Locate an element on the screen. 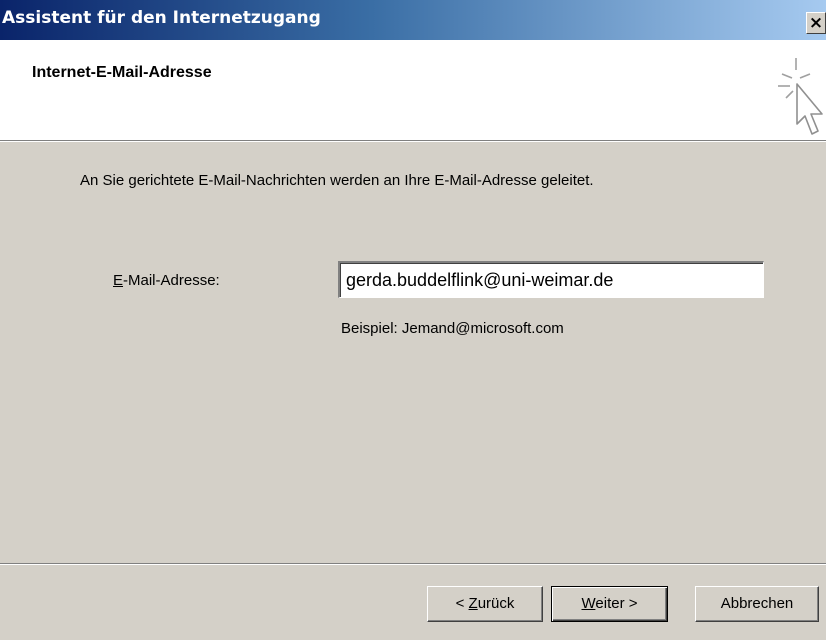  email-input is located at coordinates (551, 279).